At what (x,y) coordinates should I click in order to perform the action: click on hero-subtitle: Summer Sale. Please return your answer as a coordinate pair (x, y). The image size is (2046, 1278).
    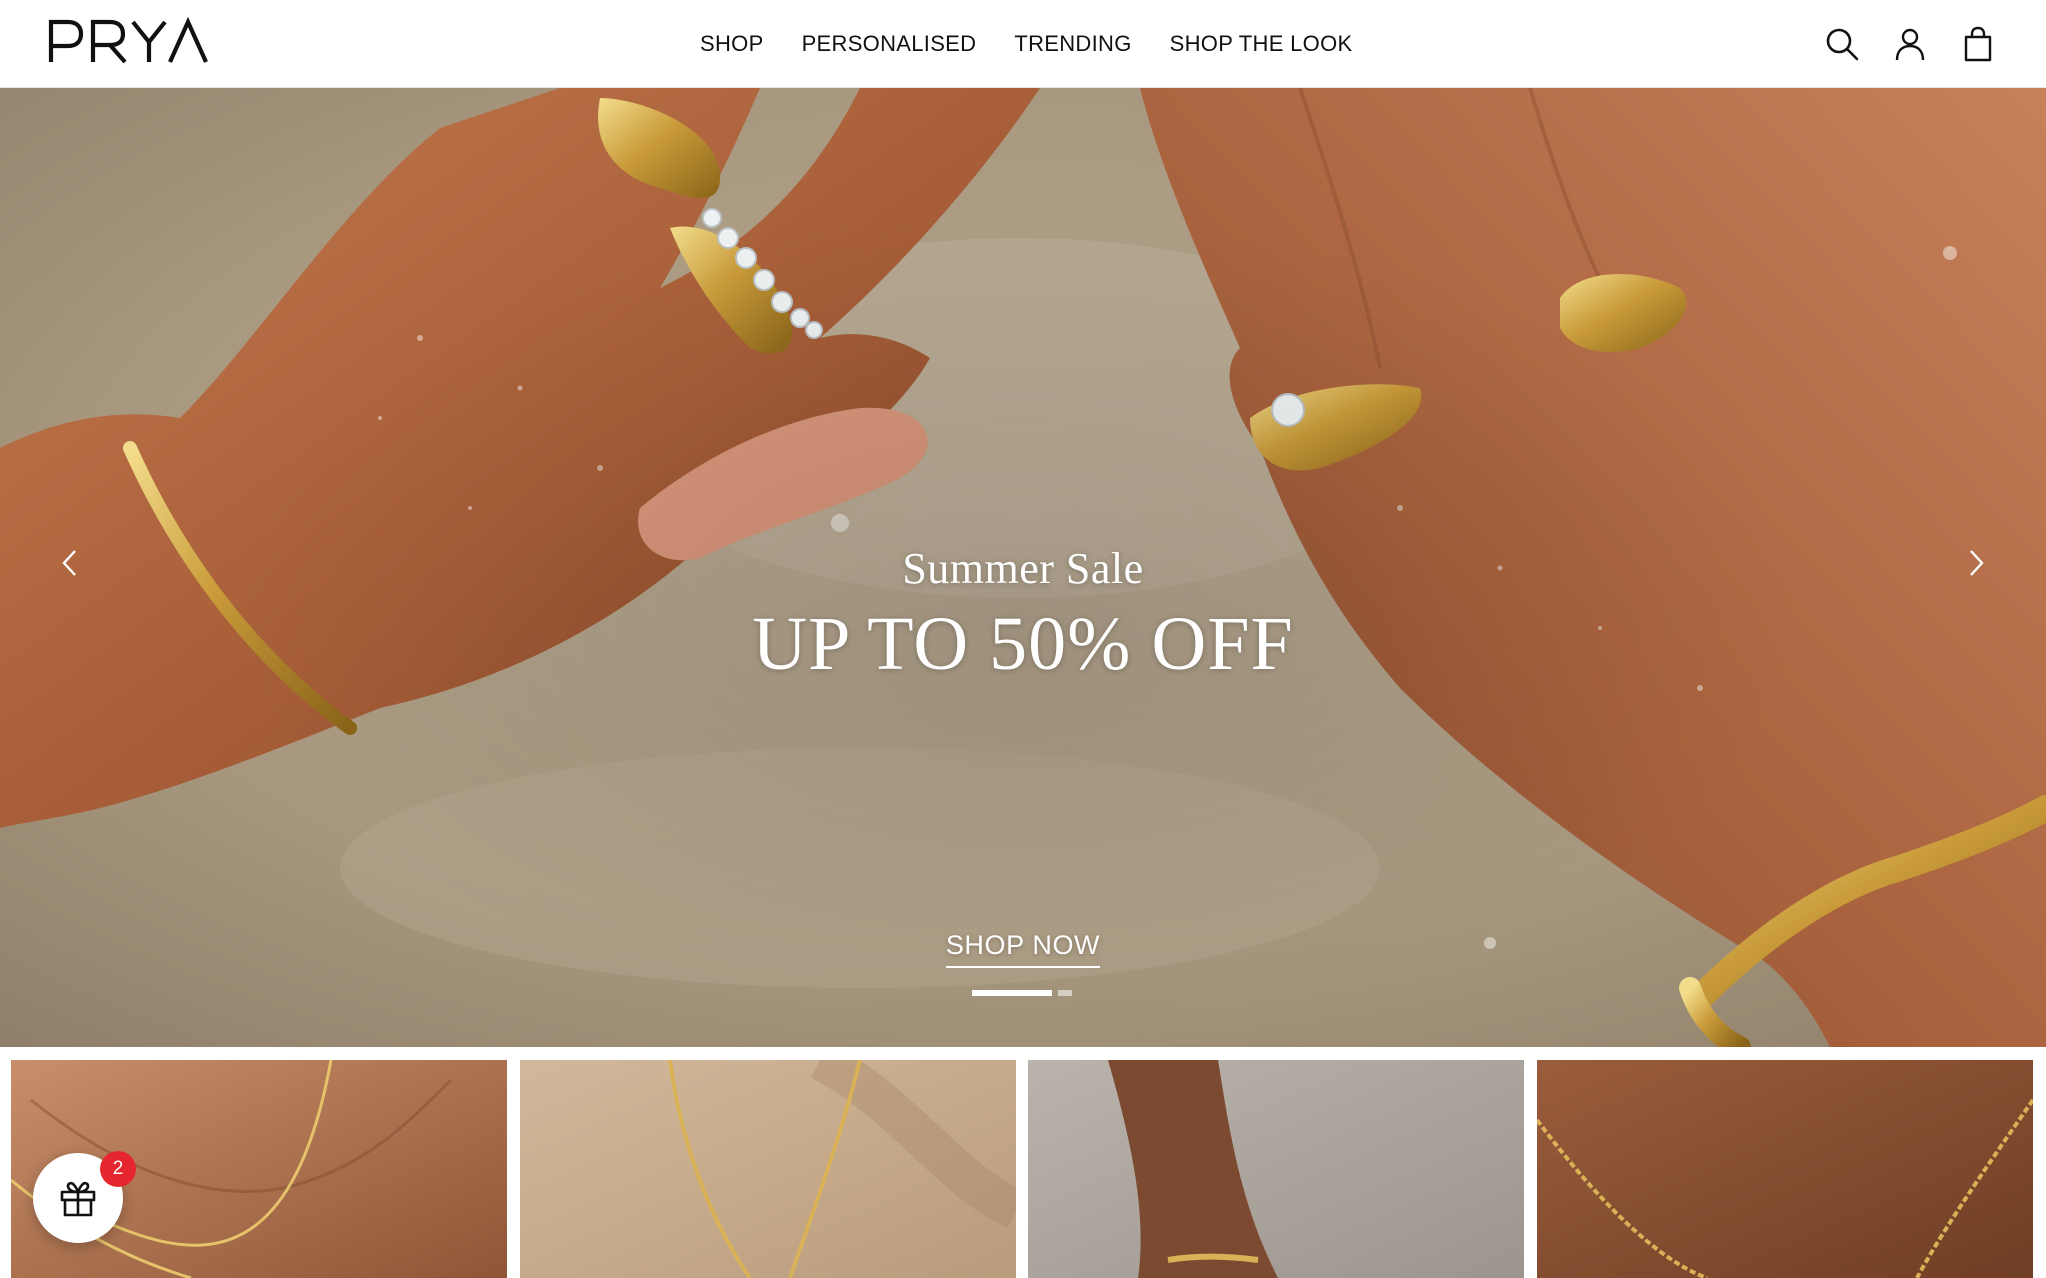
    Looking at the image, I should click on (1023, 568).